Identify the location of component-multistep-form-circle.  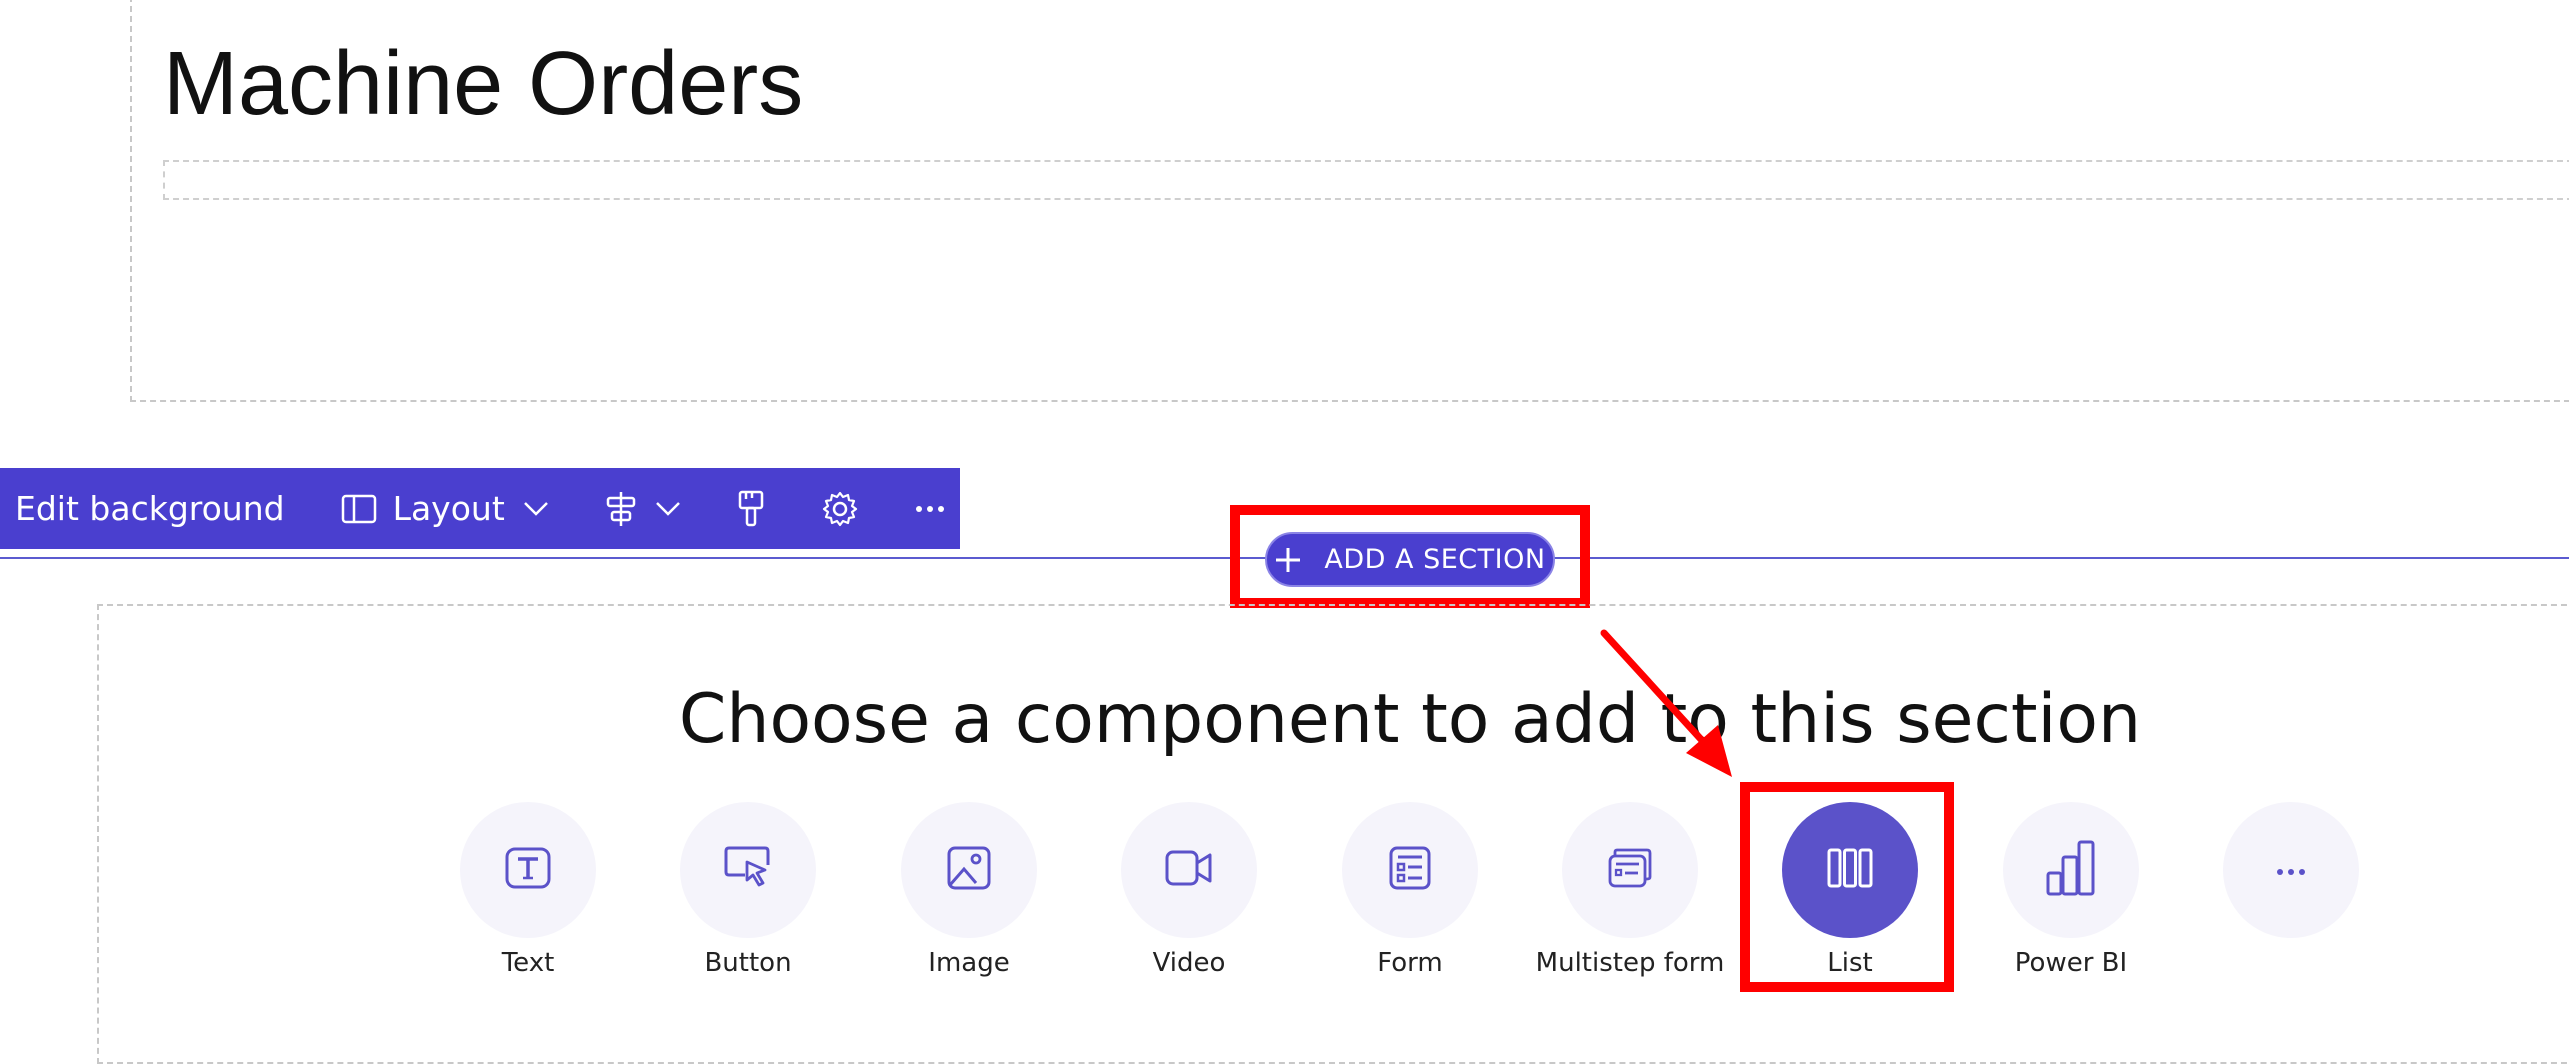
(1630, 870).